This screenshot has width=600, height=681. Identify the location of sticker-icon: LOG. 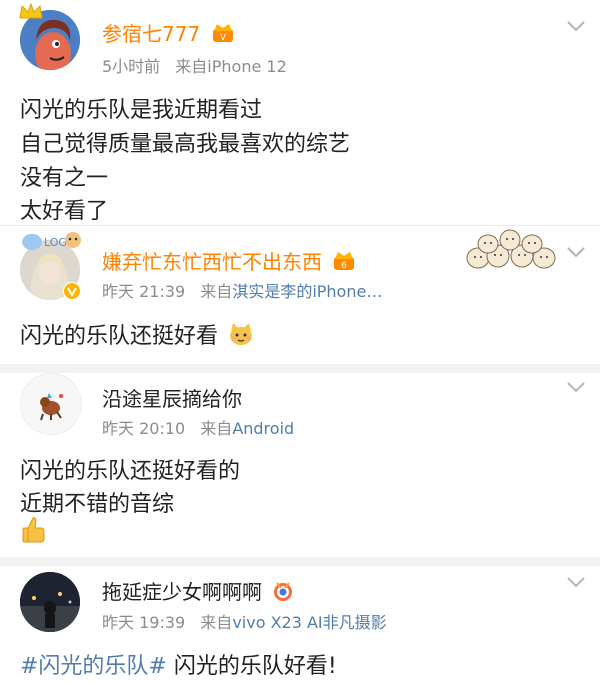
(51, 241).